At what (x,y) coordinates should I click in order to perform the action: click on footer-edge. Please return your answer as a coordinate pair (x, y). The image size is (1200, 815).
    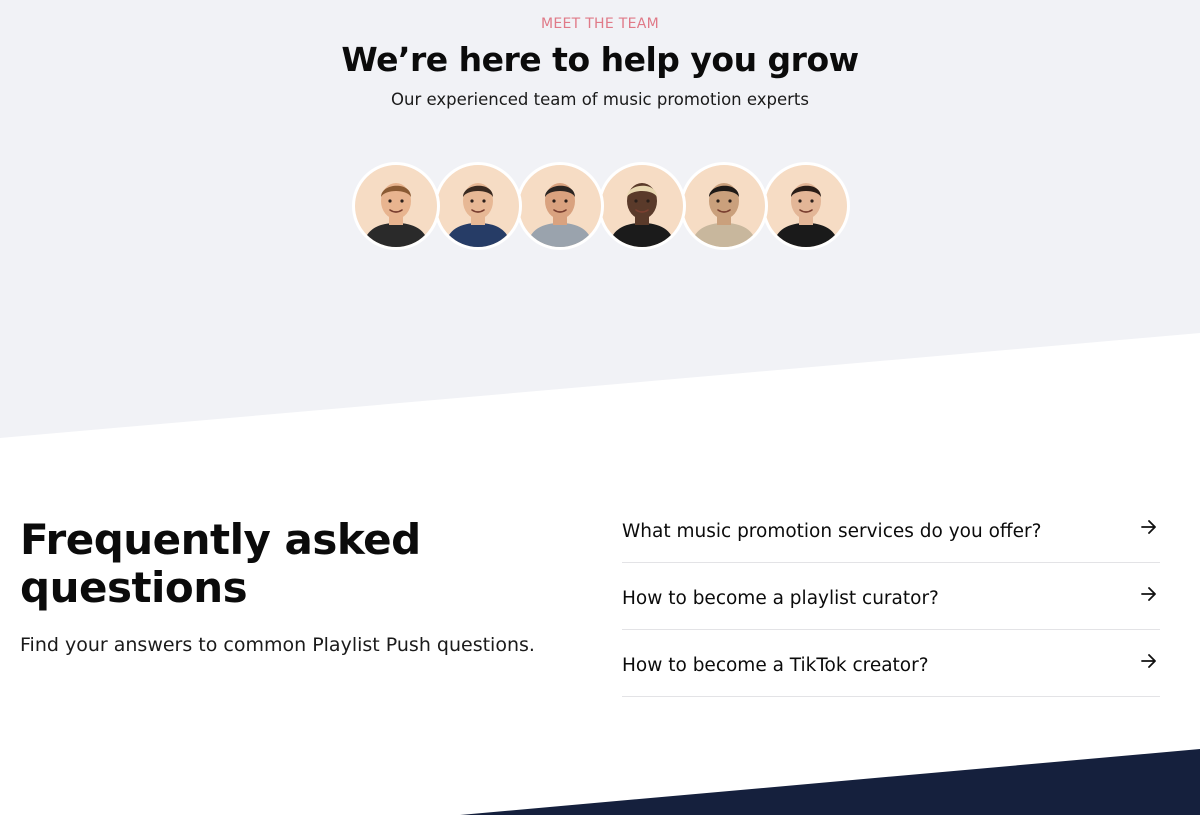
    Looking at the image, I should click on (830, 782).